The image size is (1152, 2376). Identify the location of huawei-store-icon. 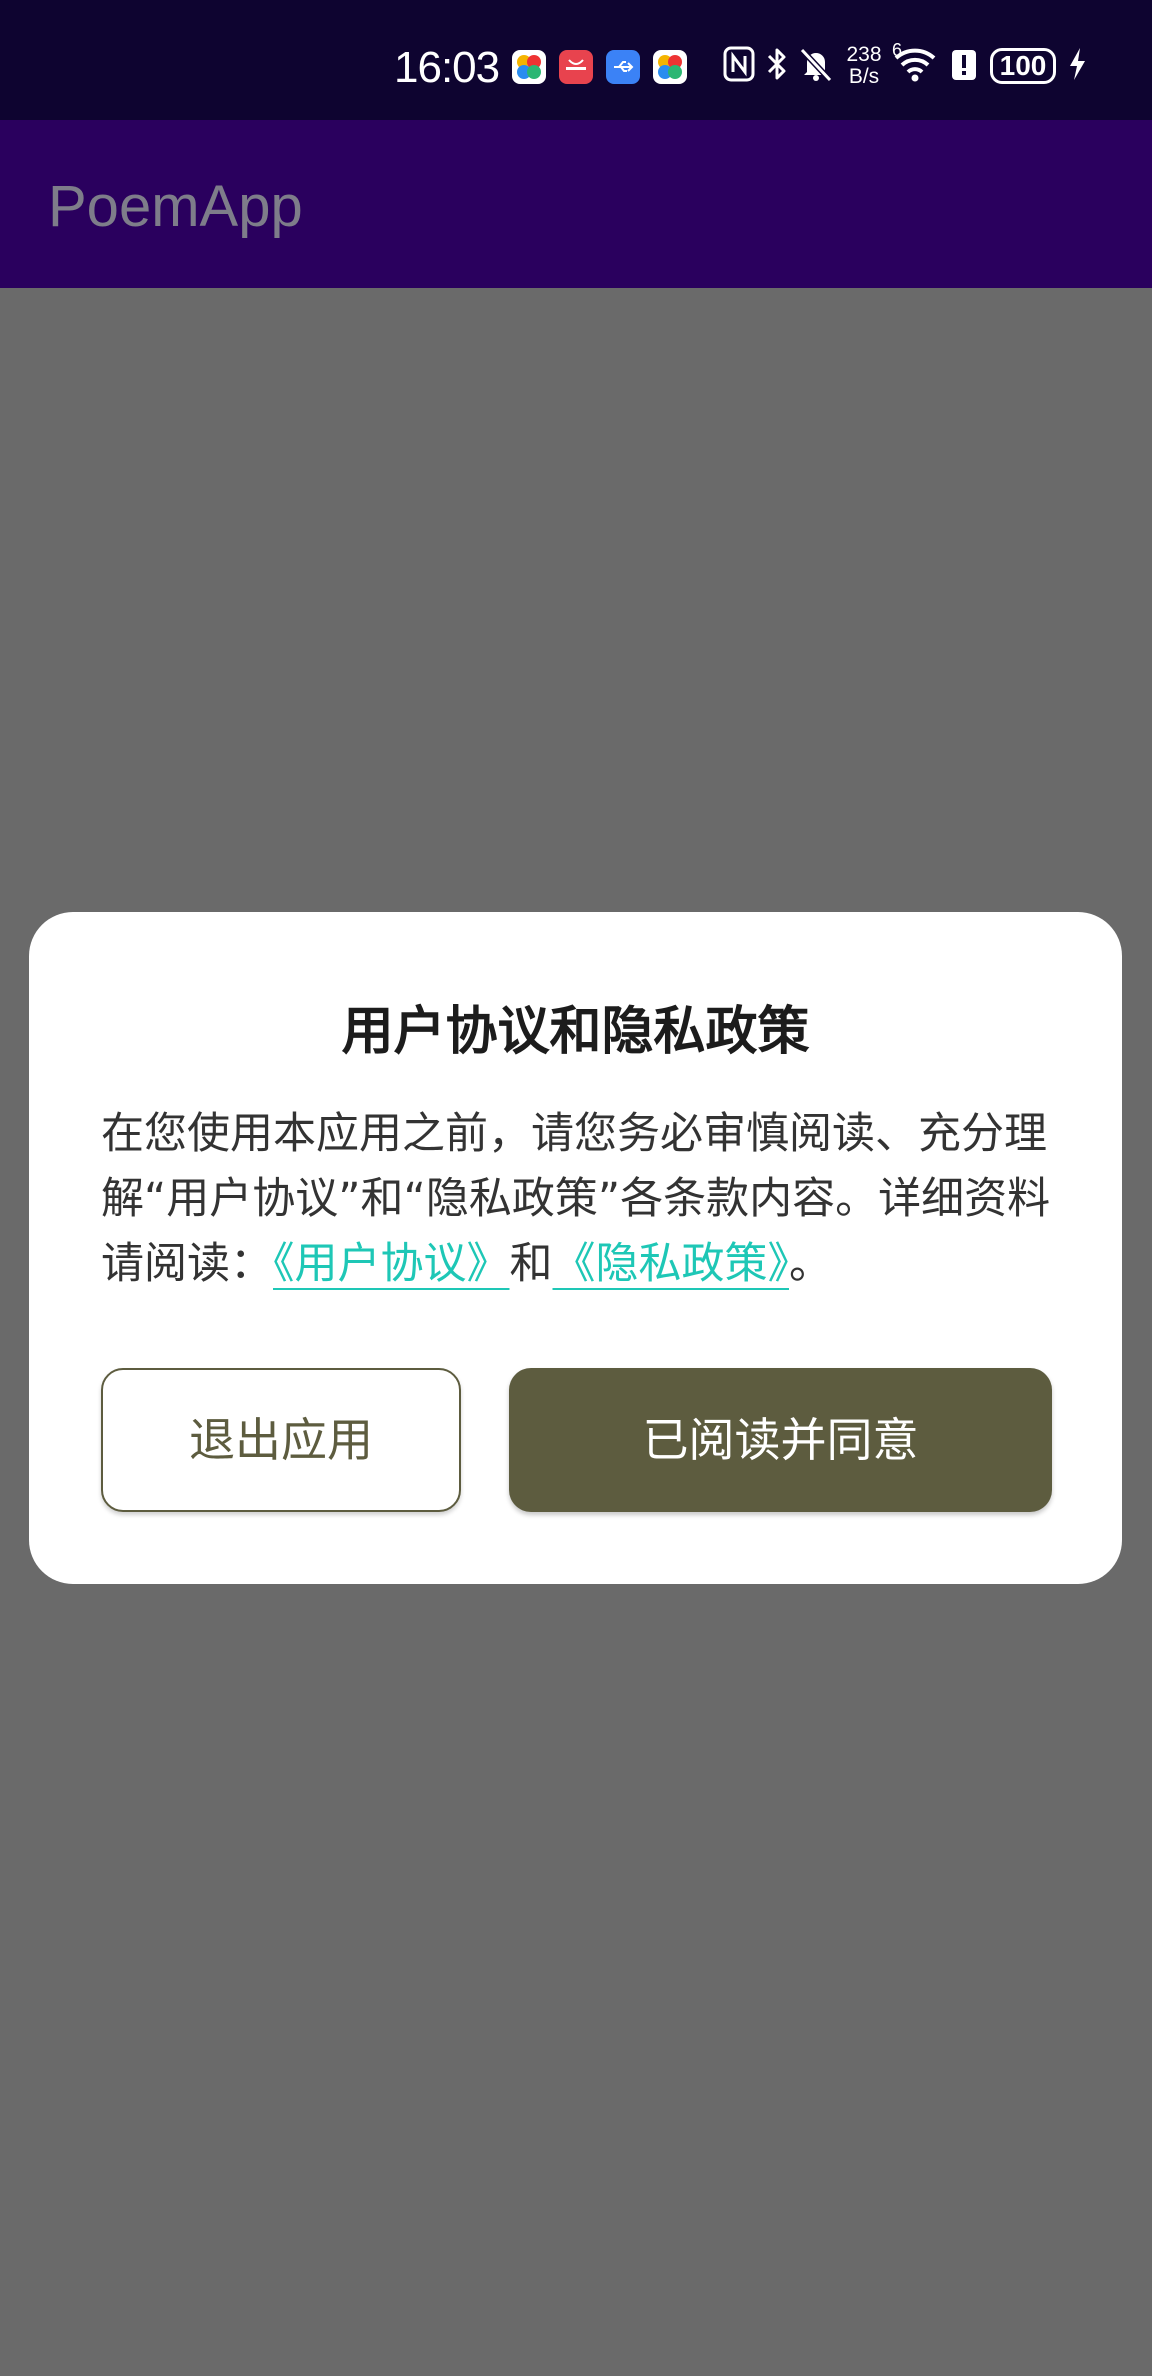
(576, 67).